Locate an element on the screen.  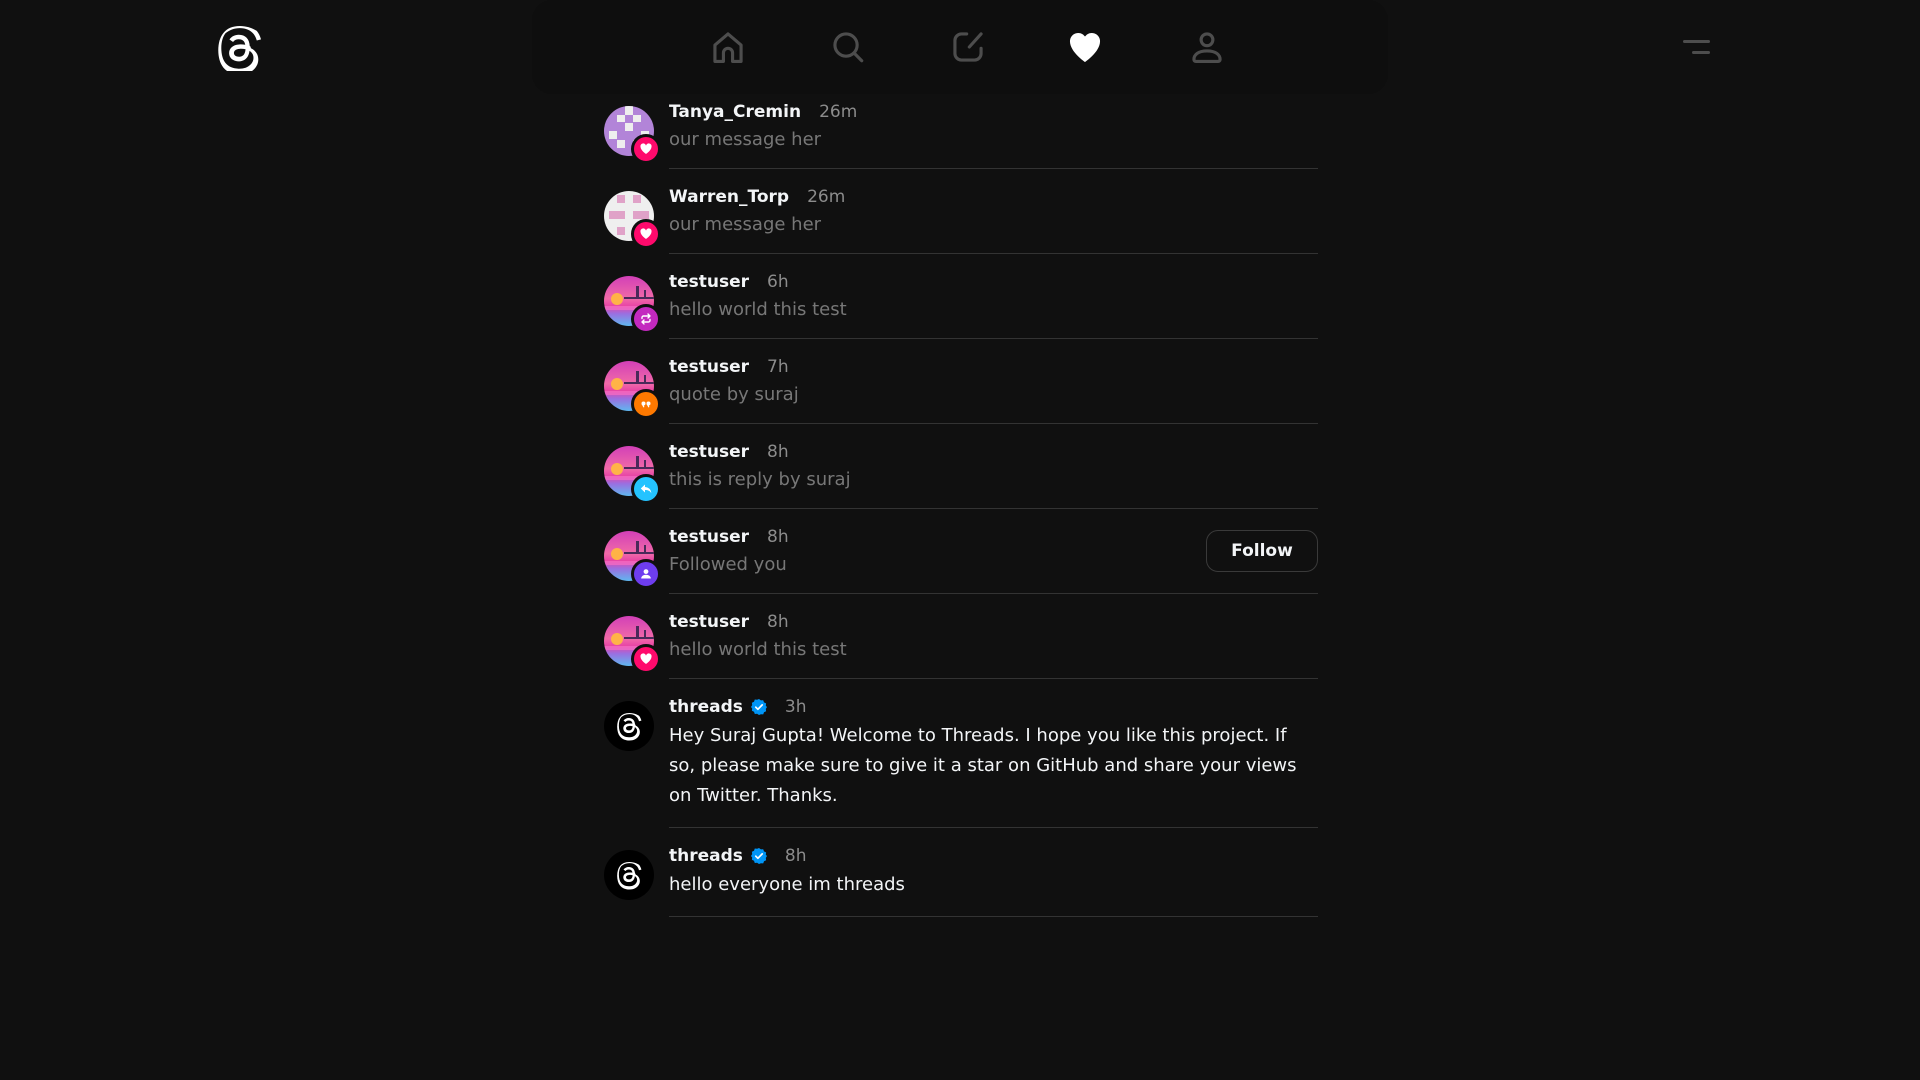
timestamp: 6h is located at coordinates (778, 282).